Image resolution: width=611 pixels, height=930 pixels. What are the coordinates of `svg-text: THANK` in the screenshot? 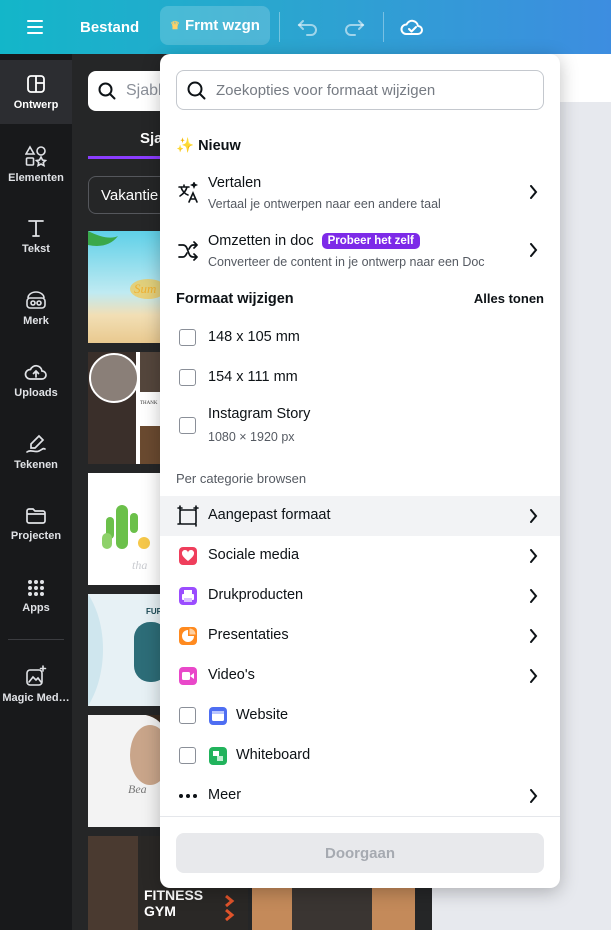 It's located at (149, 403).